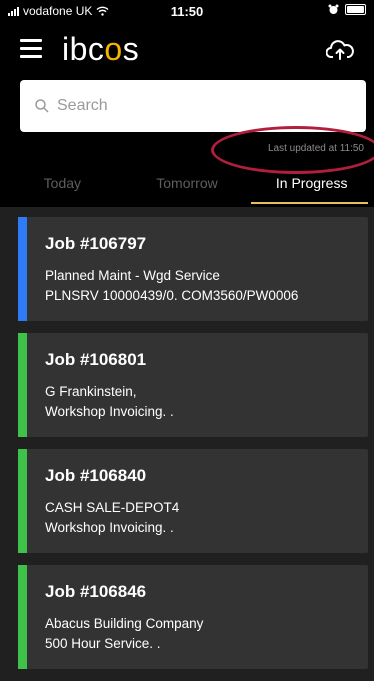  I want to click on status-bar: vodafone UK 11:50, so click(187, 11).